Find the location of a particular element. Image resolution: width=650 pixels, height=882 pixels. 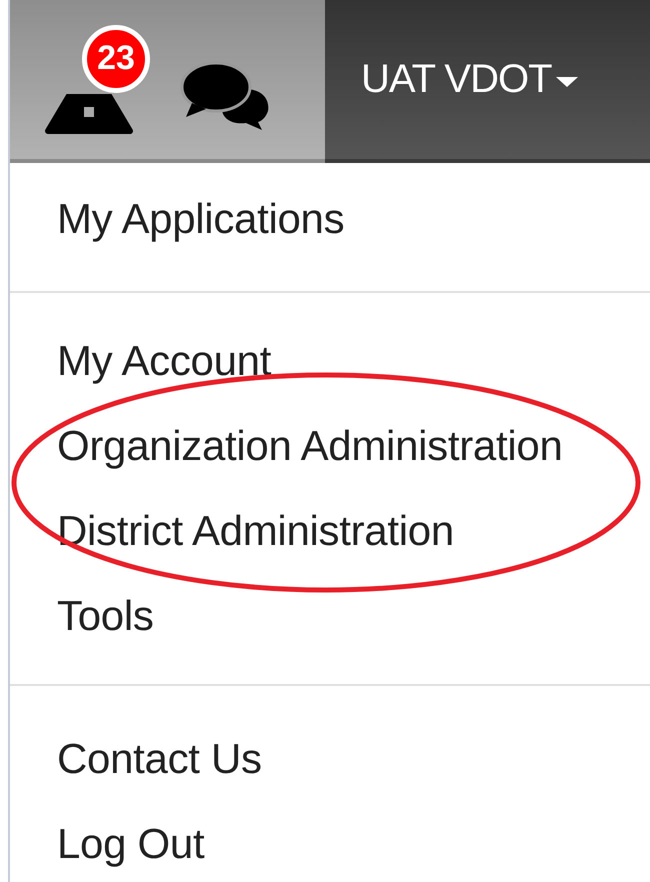

menu-item: District Administration is located at coordinates (232, 530).